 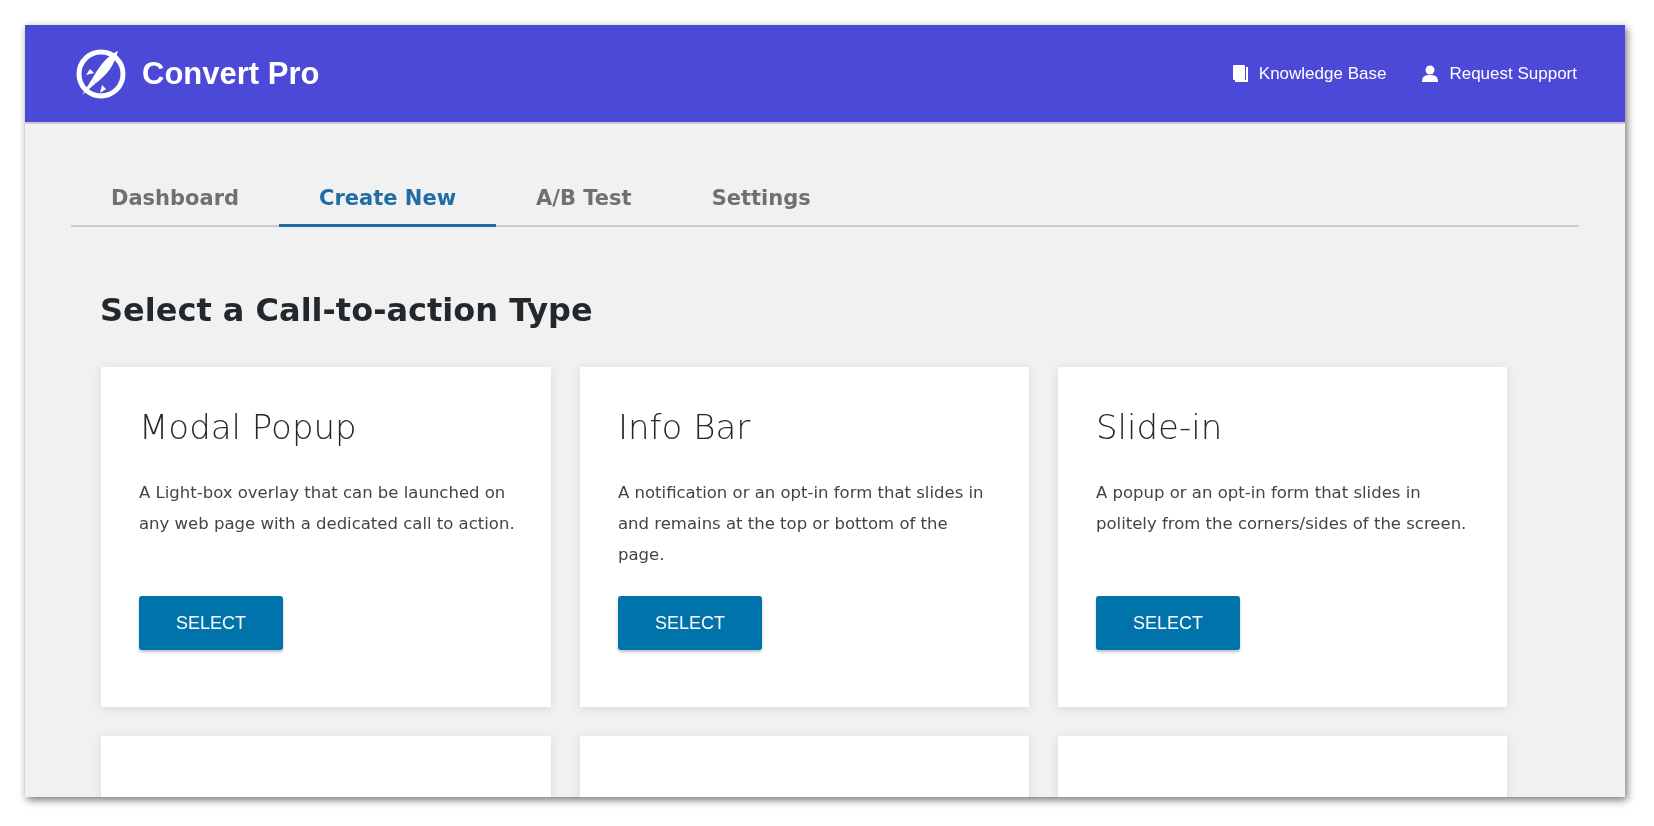 What do you see at coordinates (175, 199) in the screenshot?
I see `tab: Dashboard` at bounding box center [175, 199].